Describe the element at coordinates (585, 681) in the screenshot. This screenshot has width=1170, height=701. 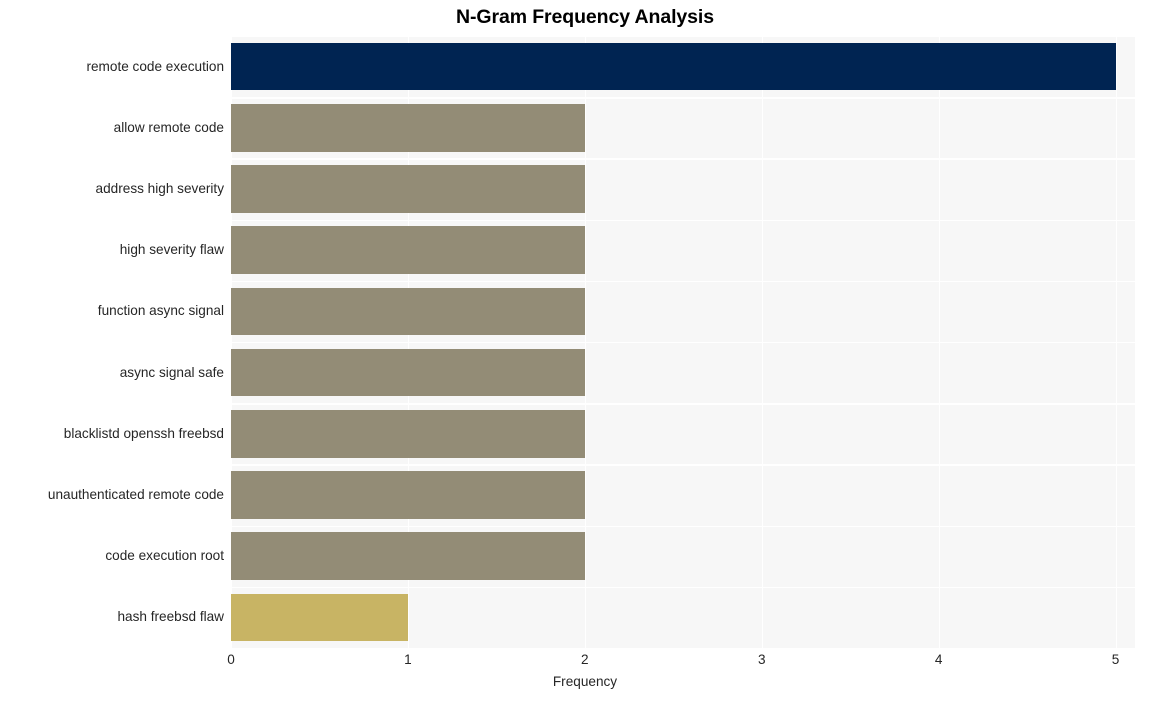
I see `x-axis-label: Frequency` at that location.